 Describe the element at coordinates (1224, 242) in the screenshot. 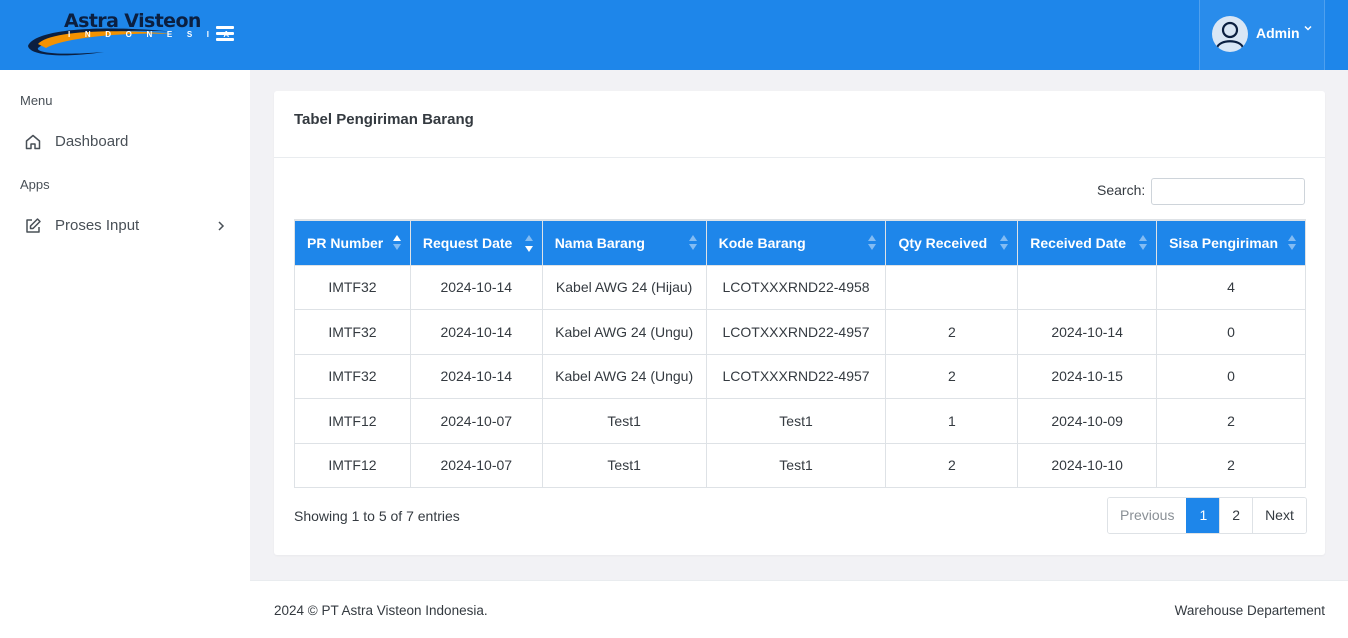

I see `column-header-label: Sisa Pengiriman` at that location.